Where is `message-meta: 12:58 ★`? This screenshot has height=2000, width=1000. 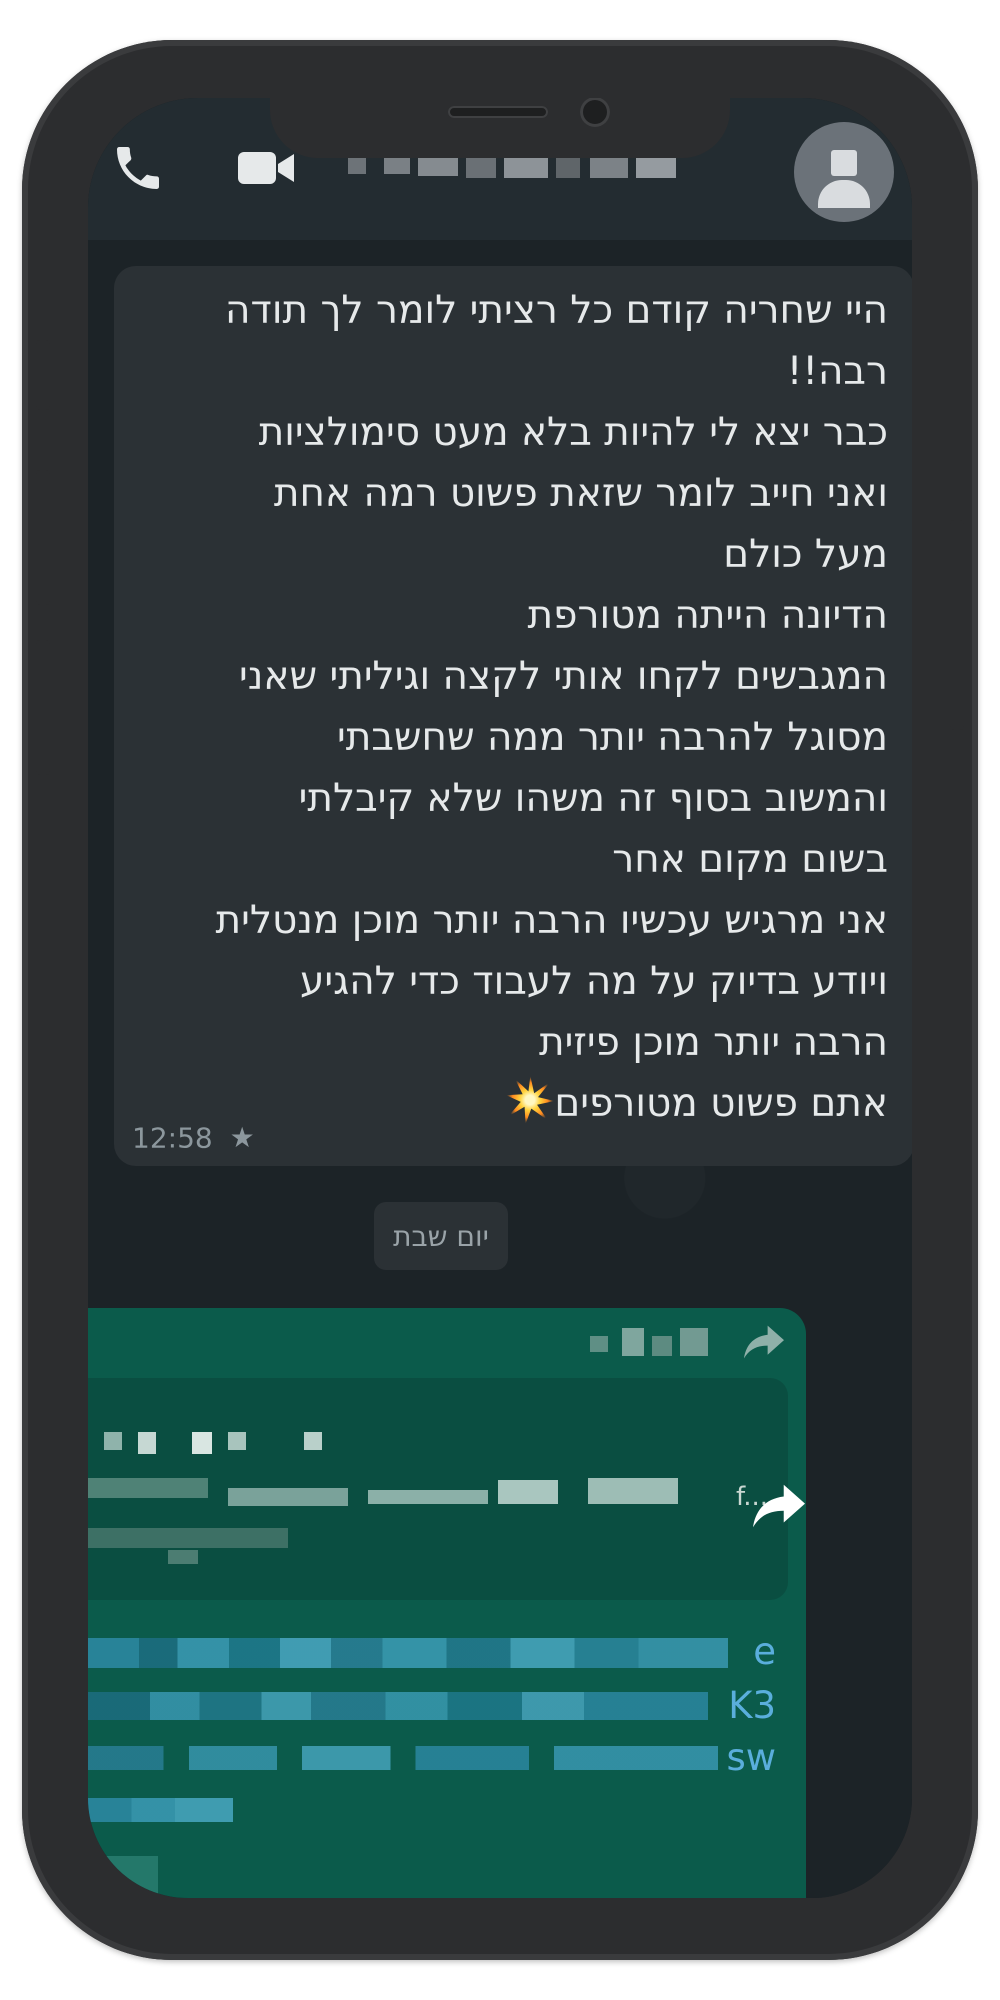
message-meta: 12:58 ★ is located at coordinates (193, 1137).